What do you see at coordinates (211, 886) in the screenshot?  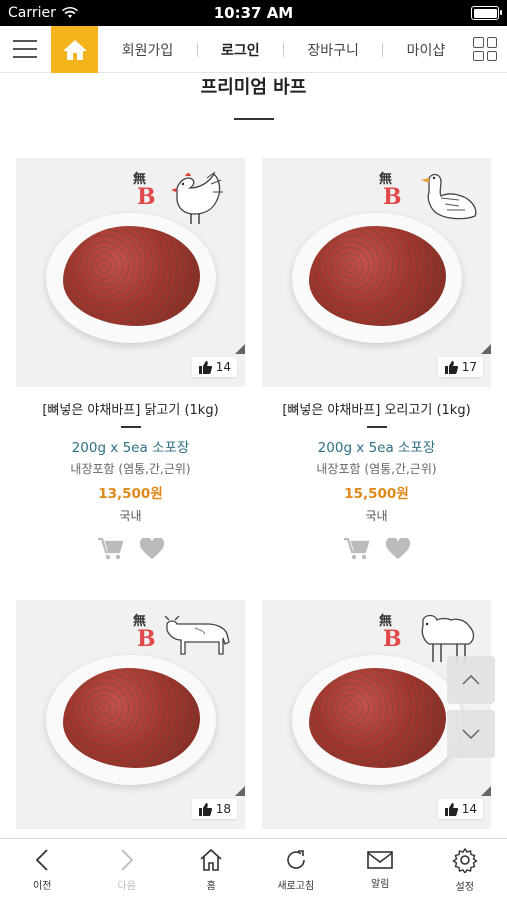 I see `tab-label: 홈` at bounding box center [211, 886].